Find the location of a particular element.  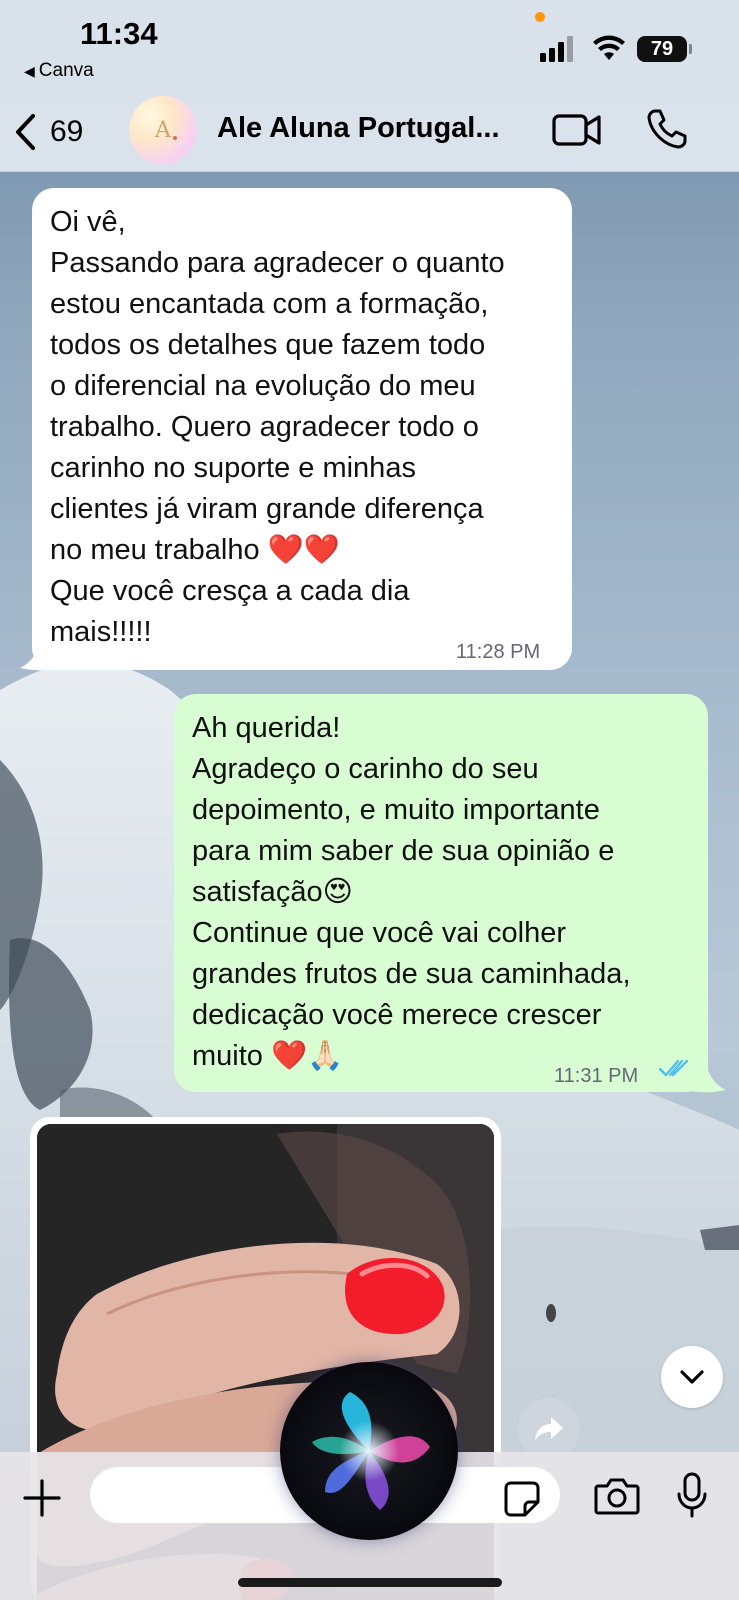

avatar-accent-dot is located at coordinates (175, 138).